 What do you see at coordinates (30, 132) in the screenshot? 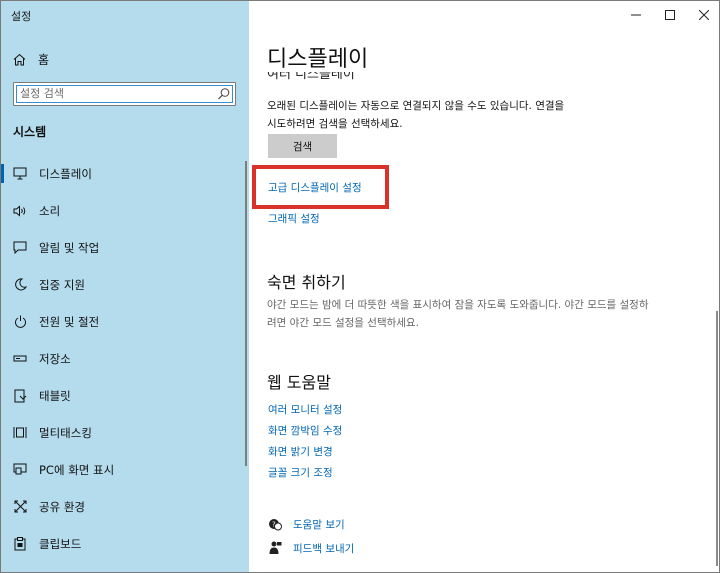
I see `section-label: 시스템` at bounding box center [30, 132].